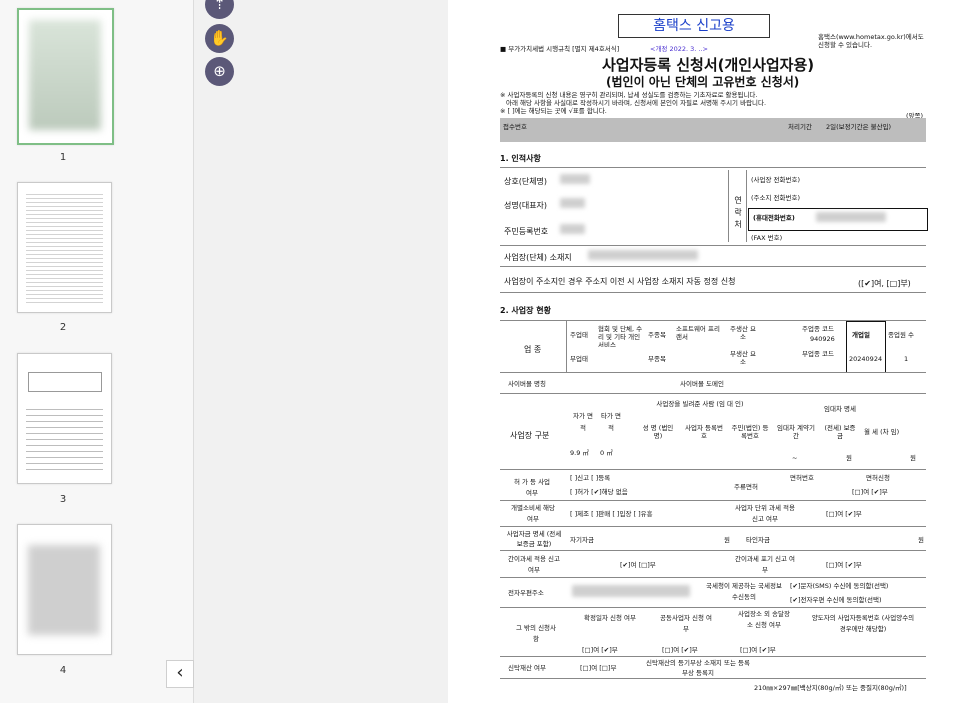  Describe the element at coordinates (620, 336) in the screenshot. I see `main-type-value: 협회 및 단체, 수리 및 기타 개인서비스` at that location.